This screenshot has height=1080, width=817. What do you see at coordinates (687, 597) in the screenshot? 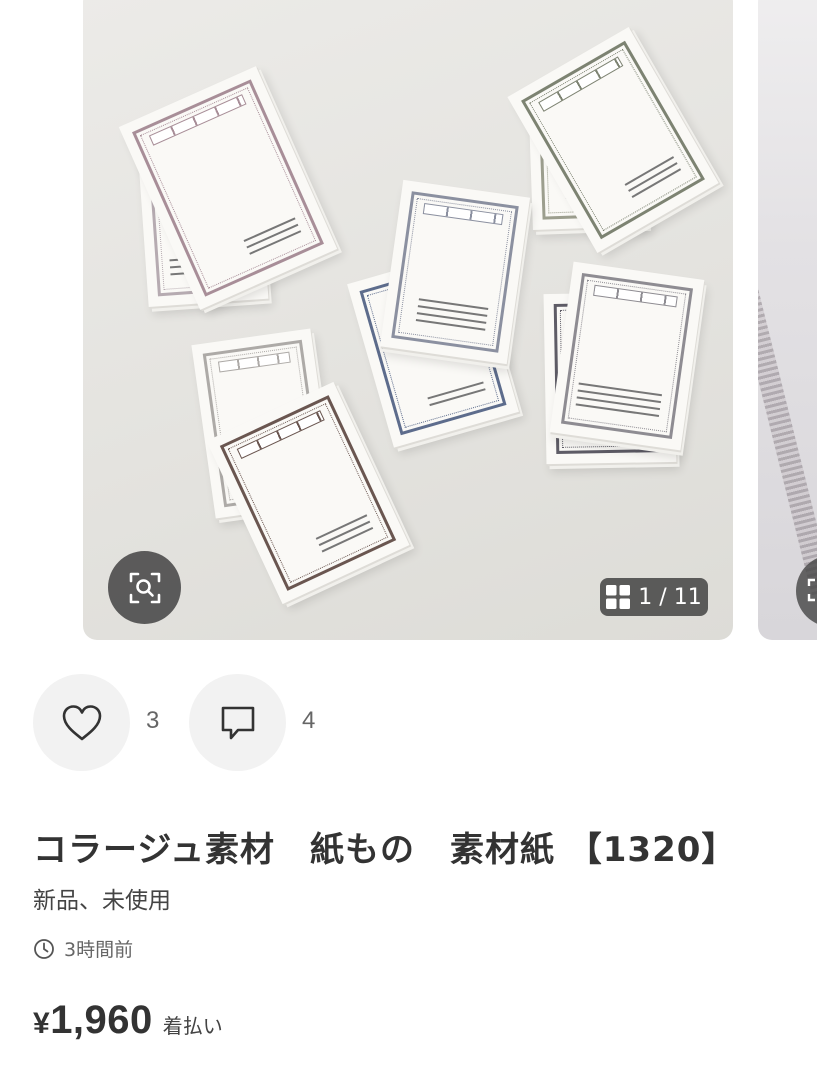
I see `total-pages: 11` at bounding box center [687, 597].